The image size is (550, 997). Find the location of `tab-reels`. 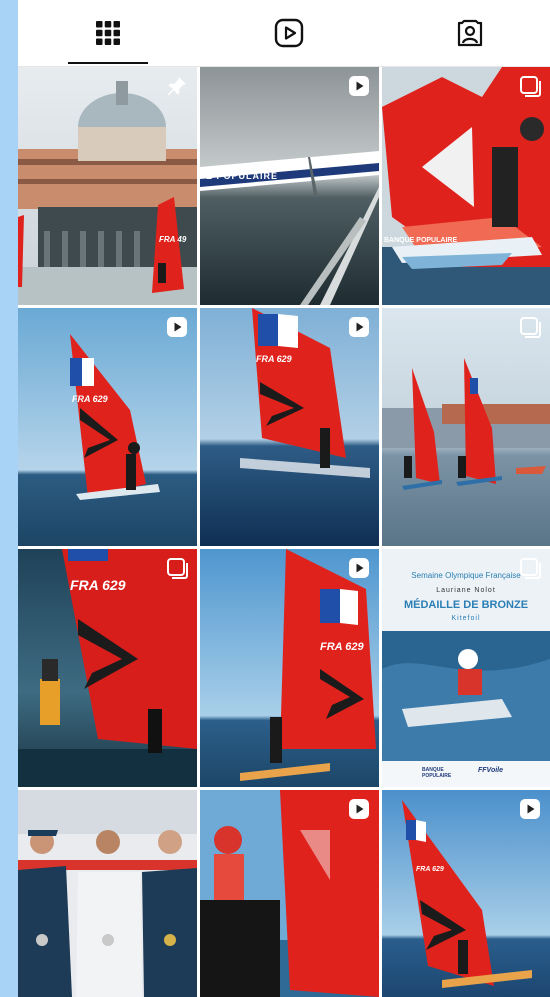

tab-reels is located at coordinates (289, 33).